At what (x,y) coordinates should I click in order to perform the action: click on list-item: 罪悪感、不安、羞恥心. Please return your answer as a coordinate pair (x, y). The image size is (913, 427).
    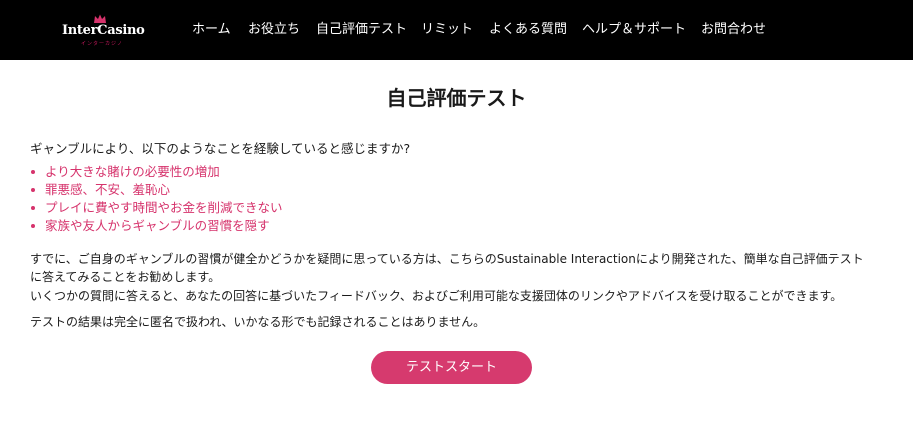
    Looking at the image, I should click on (280, 190).